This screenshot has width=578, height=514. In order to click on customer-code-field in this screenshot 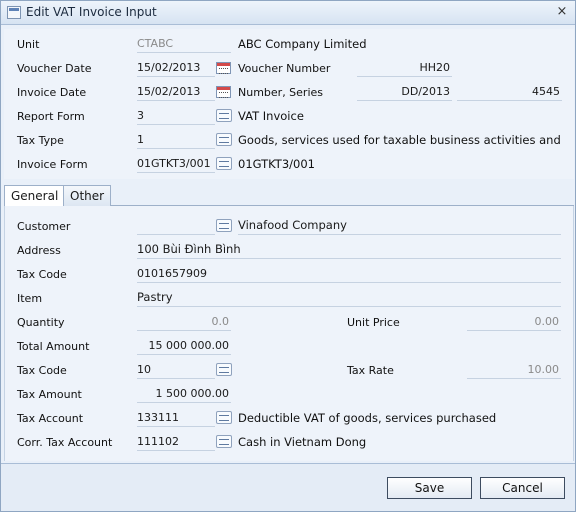, I will do `click(176, 225)`.